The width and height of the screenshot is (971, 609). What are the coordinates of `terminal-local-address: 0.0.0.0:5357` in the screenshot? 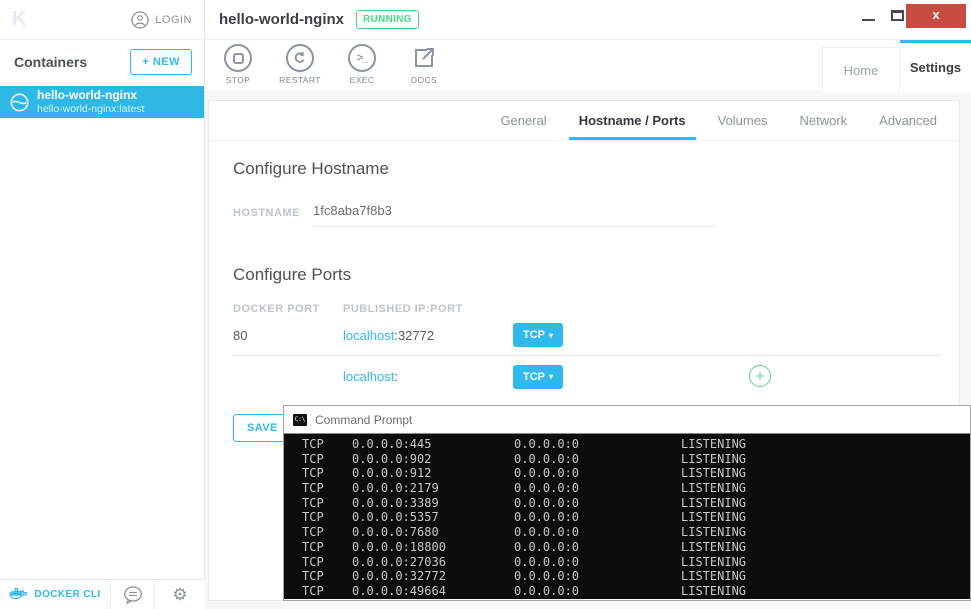 It's located at (395, 517).